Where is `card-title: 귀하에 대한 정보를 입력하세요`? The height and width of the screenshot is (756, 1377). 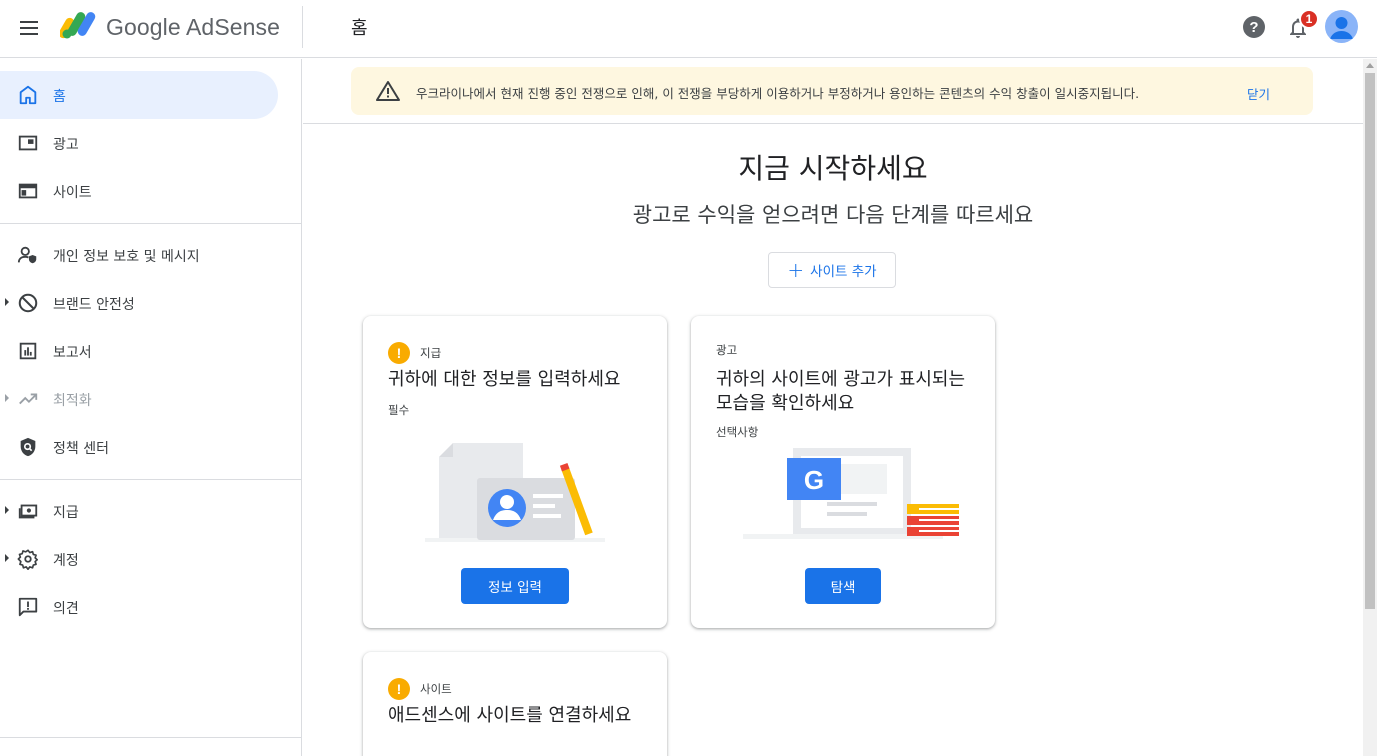 card-title: 귀하에 대한 정보를 입력하세요 is located at coordinates (504, 379).